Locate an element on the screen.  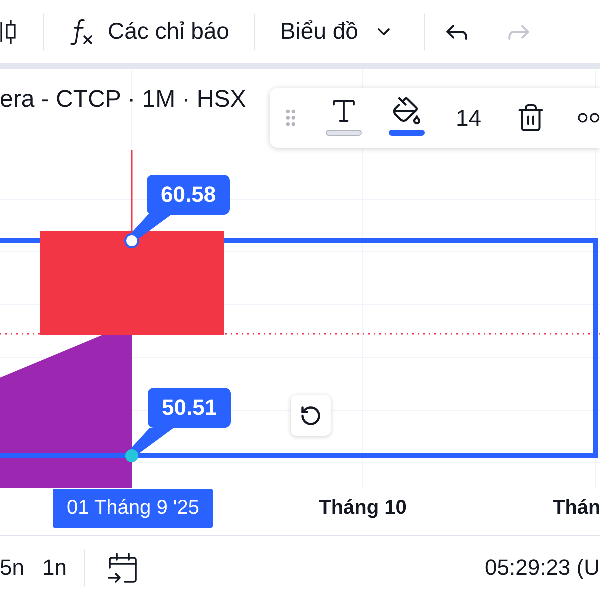
range-button: 5n is located at coordinates (12, 568).